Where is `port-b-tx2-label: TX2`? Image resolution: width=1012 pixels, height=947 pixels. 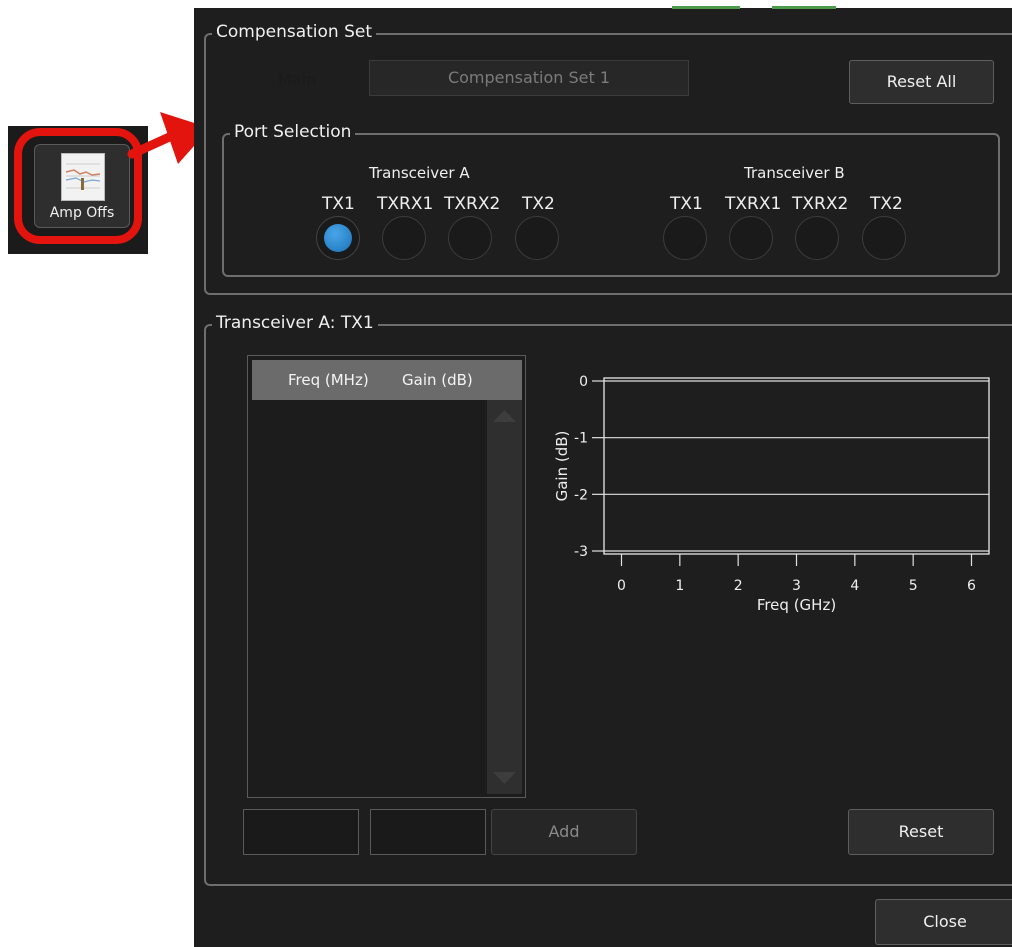 port-b-tx2-label: TX2 is located at coordinates (886, 204).